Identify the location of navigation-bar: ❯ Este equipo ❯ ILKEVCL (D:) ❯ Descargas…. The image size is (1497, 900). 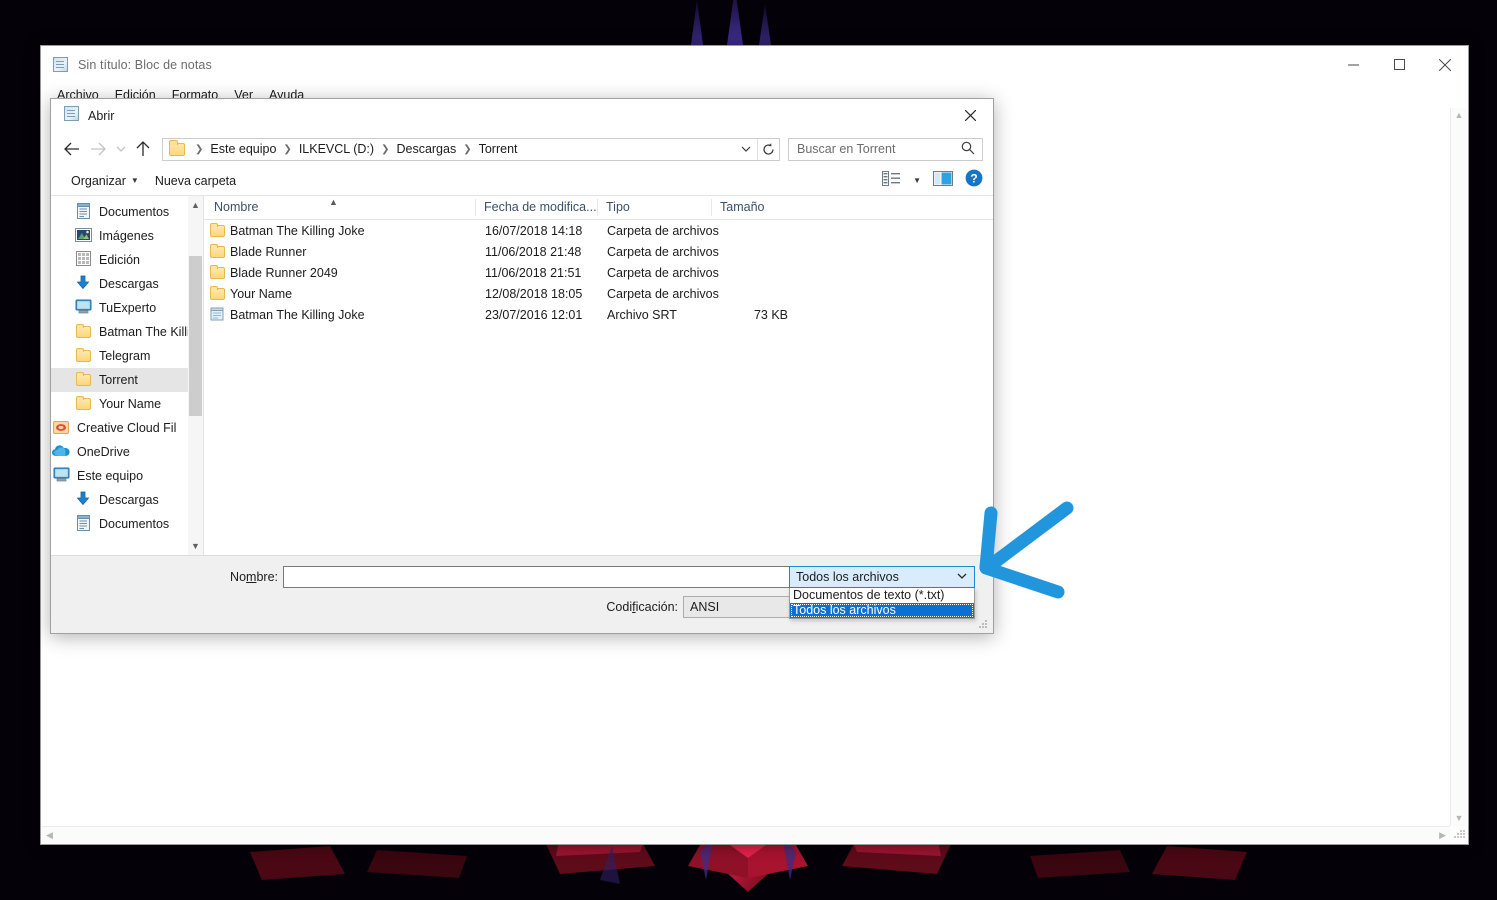
(522, 149).